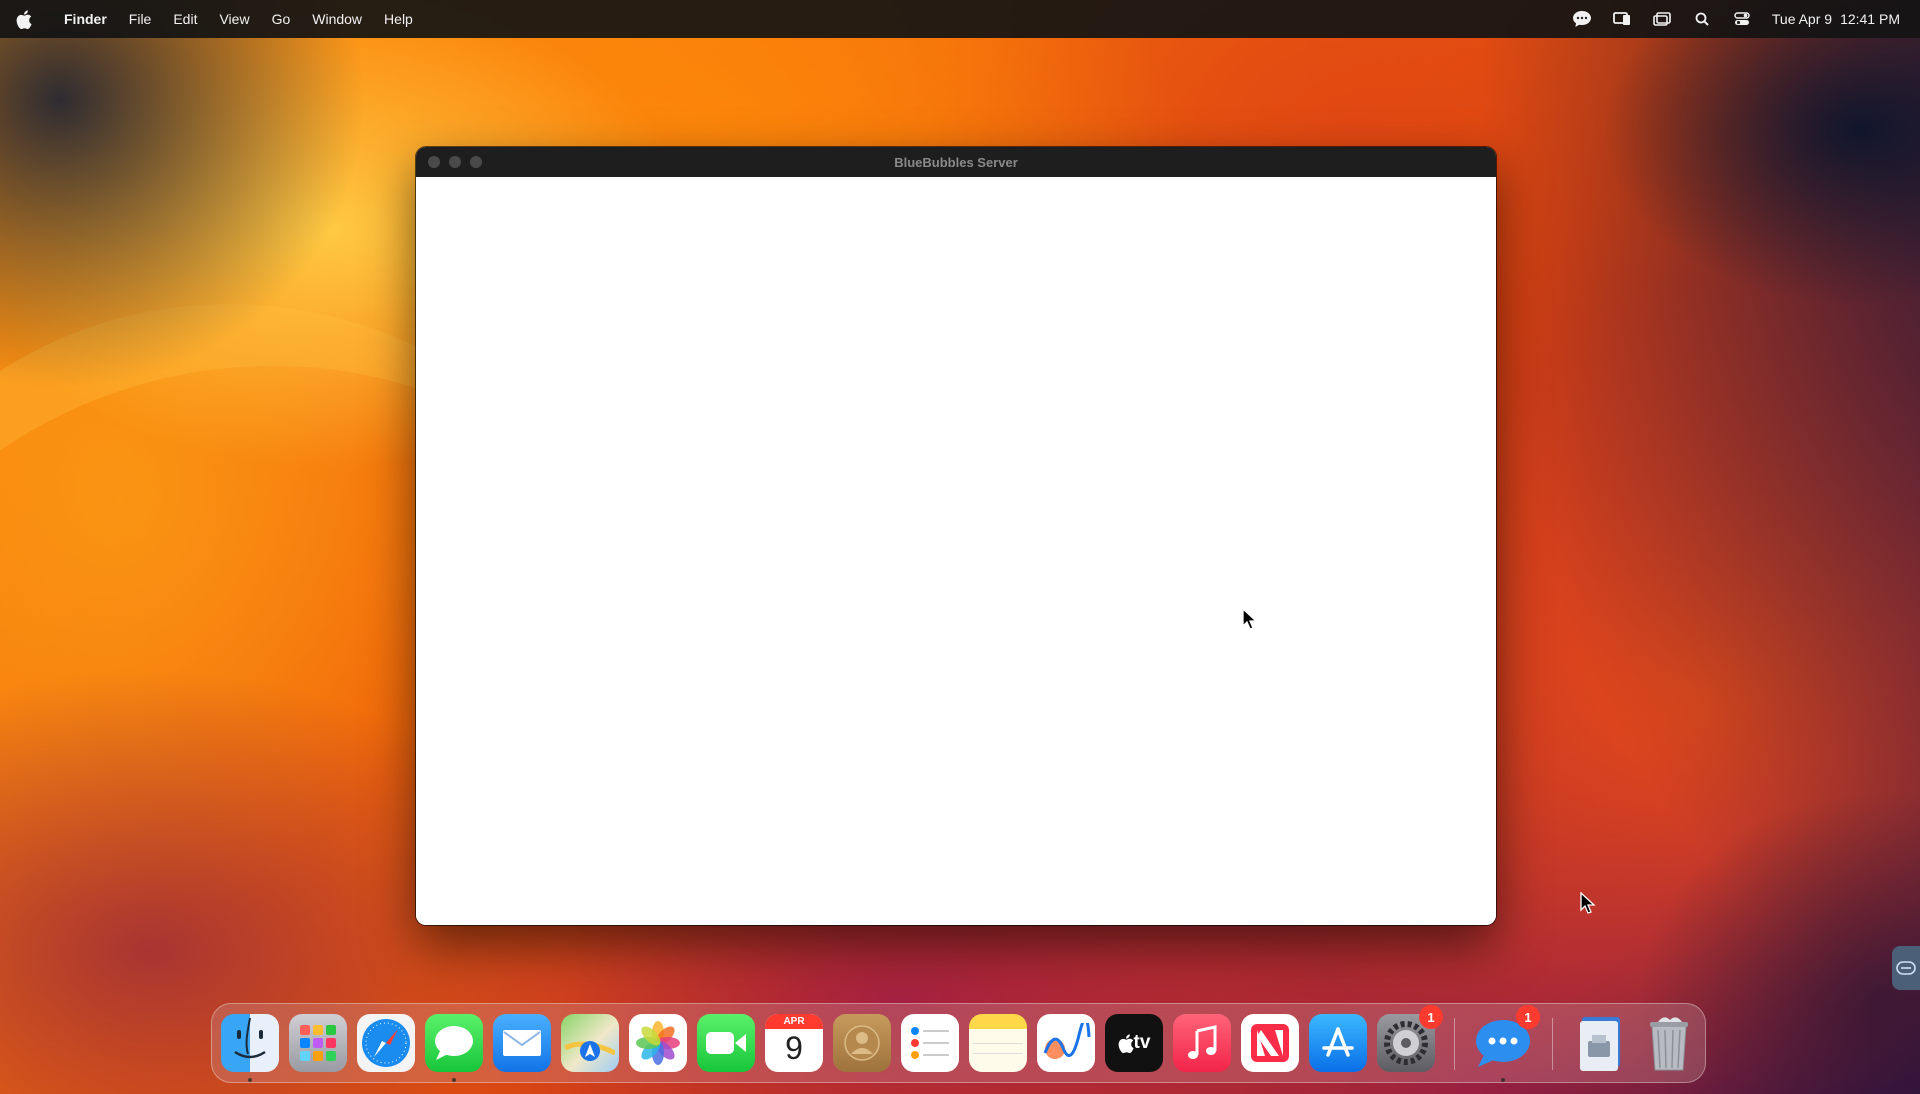 The height and width of the screenshot is (1094, 1920). What do you see at coordinates (25, 19) in the screenshot?
I see `apple-menu-icon` at bounding box center [25, 19].